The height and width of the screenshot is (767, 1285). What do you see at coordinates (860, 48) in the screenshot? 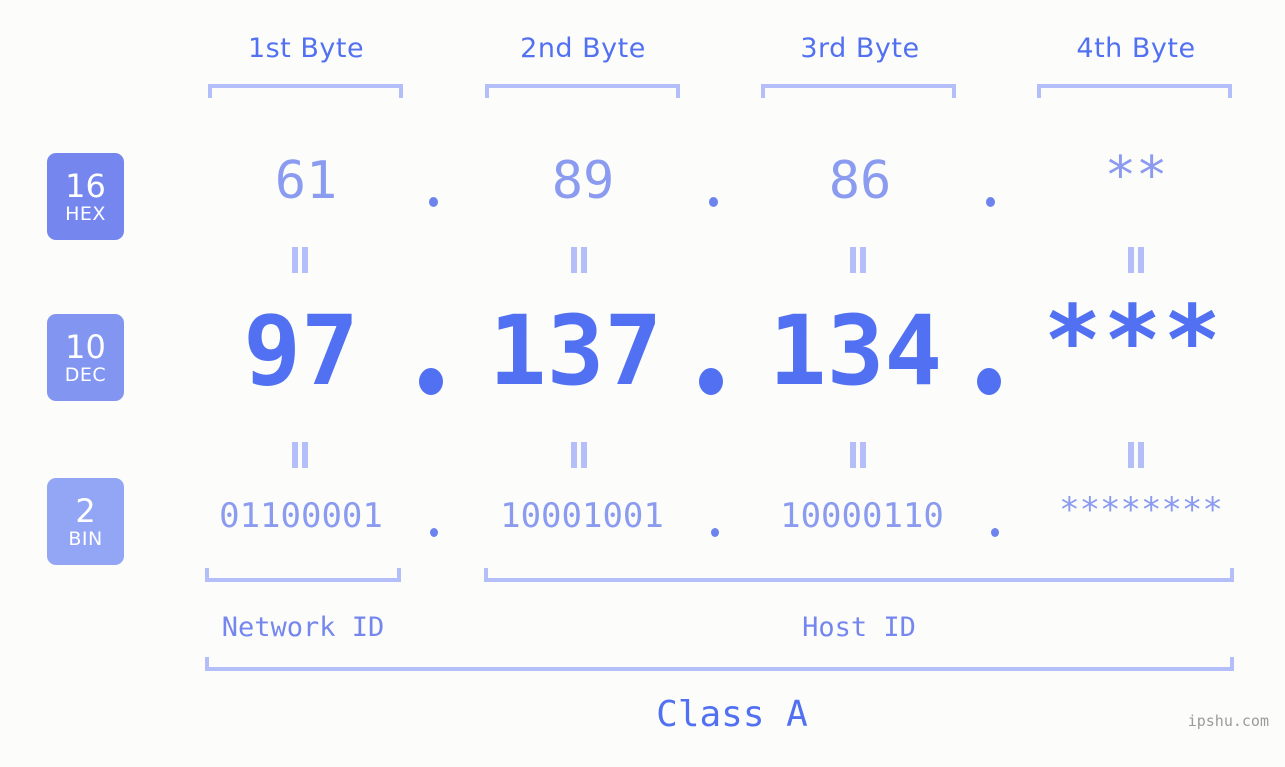
I see `byte-header-3: 3rd Byte` at bounding box center [860, 48].